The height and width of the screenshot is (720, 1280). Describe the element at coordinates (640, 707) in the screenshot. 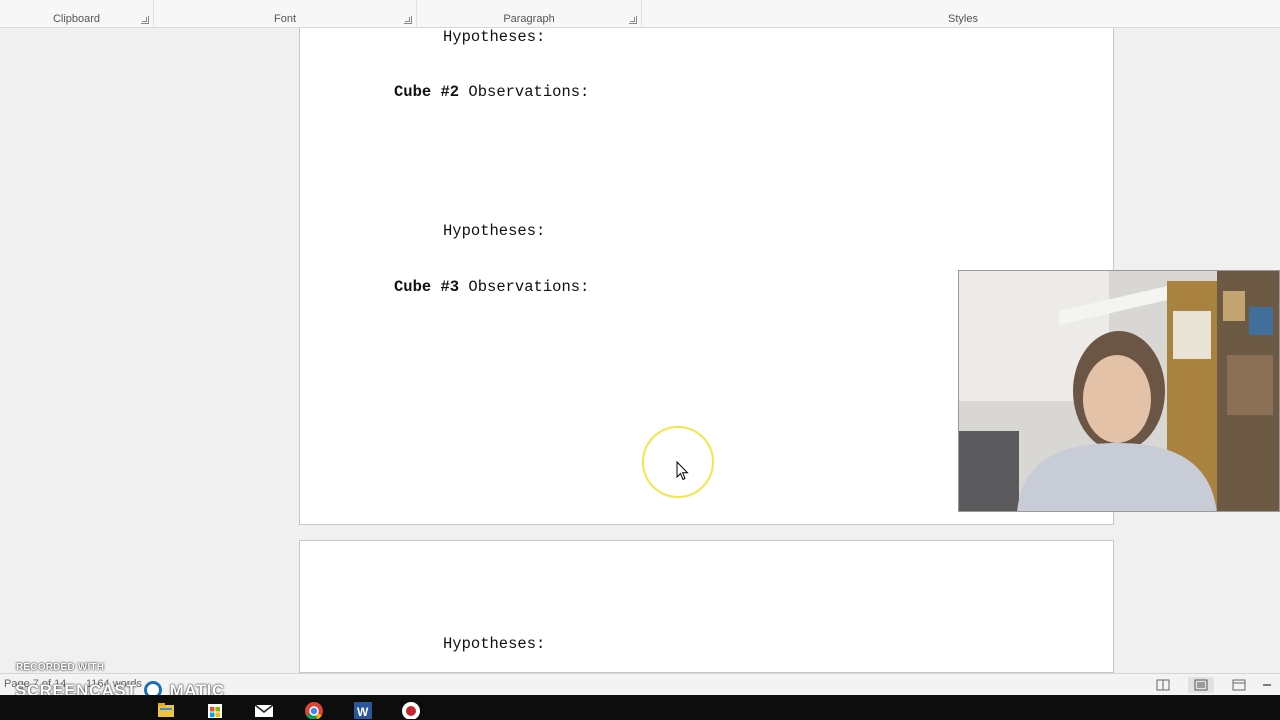

I see `windows-taskbar: W` at that location.